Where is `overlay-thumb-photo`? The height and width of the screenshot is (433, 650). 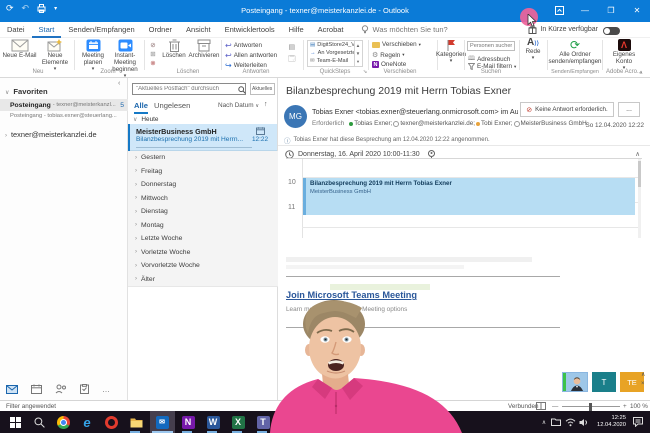 overlay-thumb-photo is located at coordinates (575, 382).